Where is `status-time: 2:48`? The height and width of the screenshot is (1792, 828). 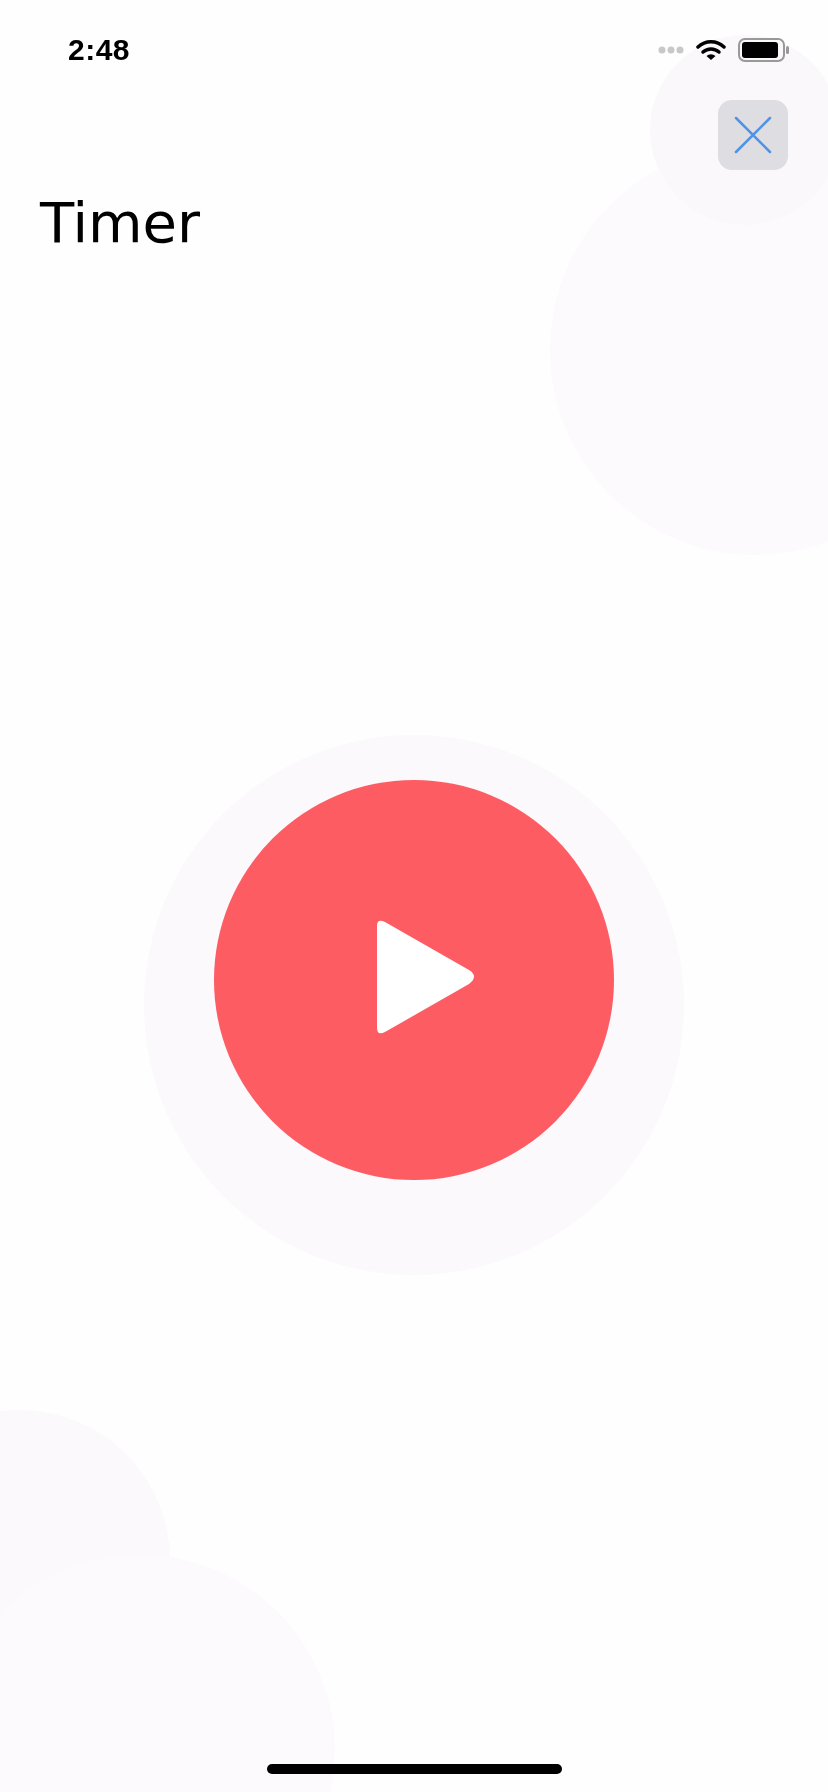
status-time: 2:48 is located at coordinates (99, 50).